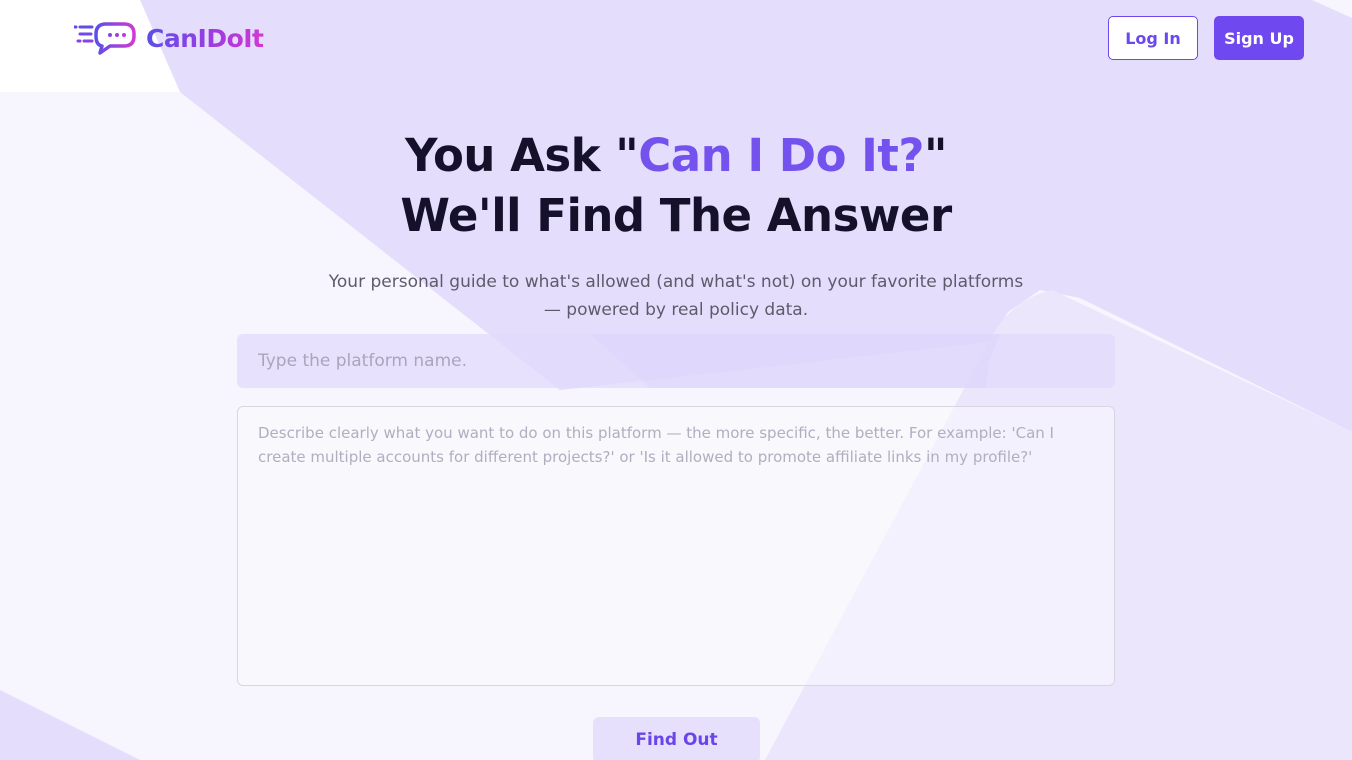 The image size is (1352, 760). I want to click on title-accent: Can I Do It?, so click(781, 155).